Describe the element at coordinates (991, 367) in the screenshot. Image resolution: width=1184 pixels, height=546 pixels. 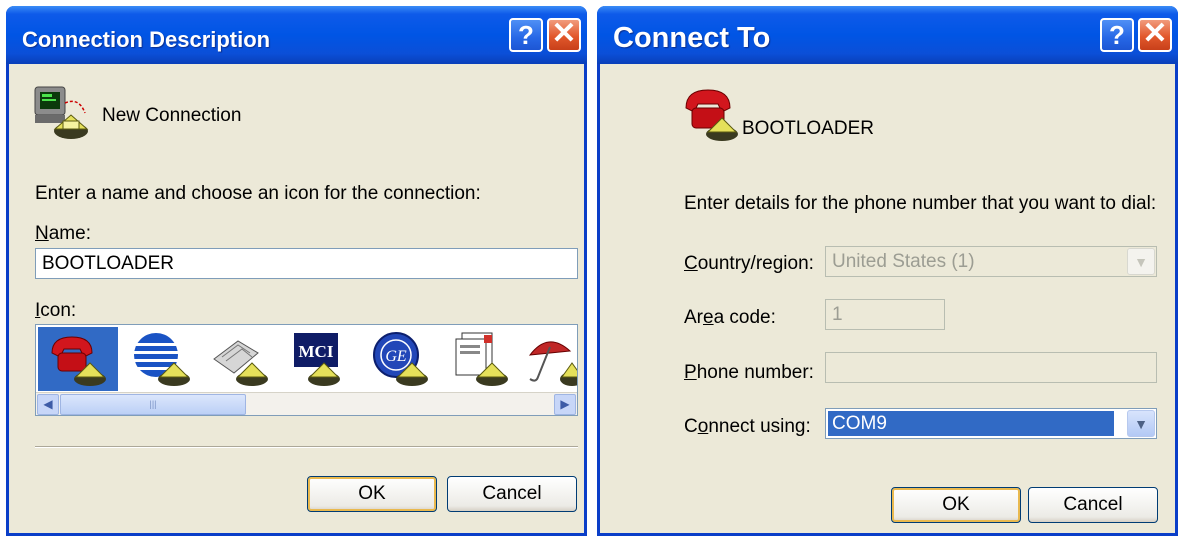
I see `phone-number-input` at that location.